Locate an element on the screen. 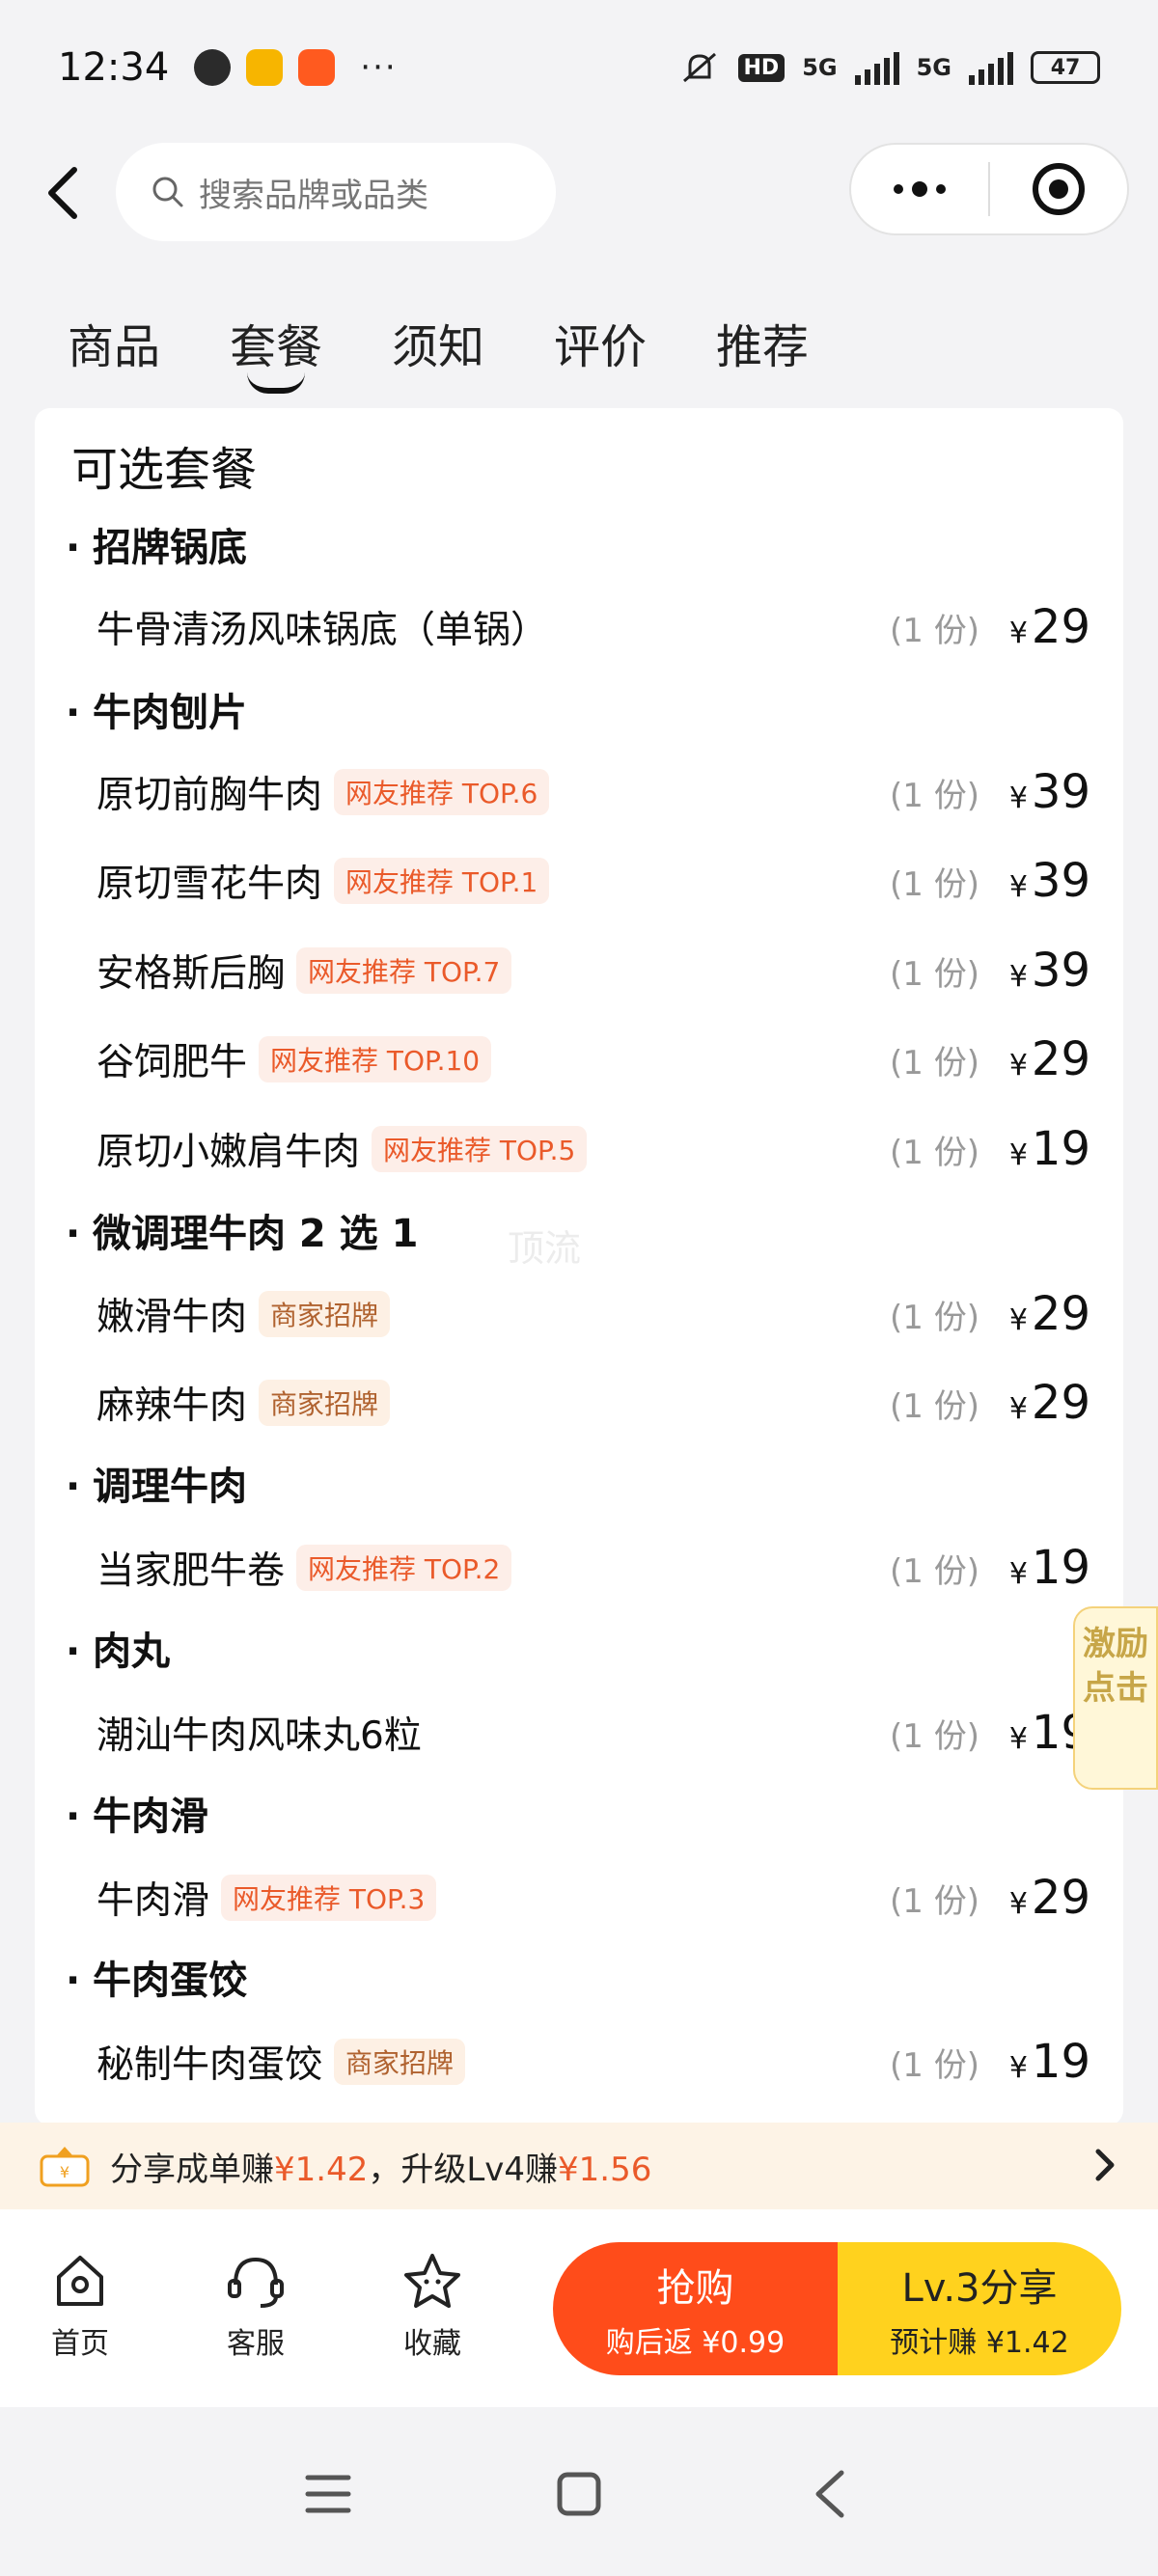 This screenshot has width=1158, height=2576. search-input: 搜索品牌或品类 is located at coordinates (336, 192).